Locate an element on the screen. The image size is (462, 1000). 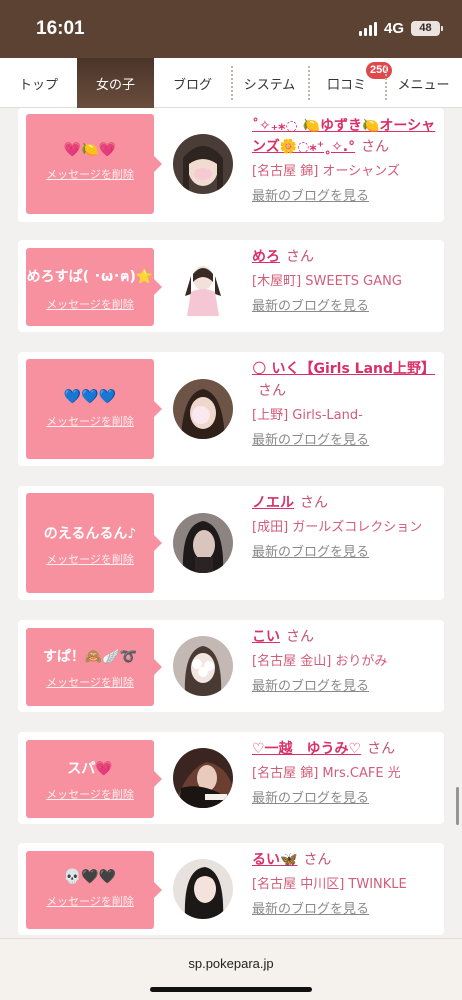
girl-info: めろ さん [木屋町] SWEETS GANG 最新のブログを見る is located at coordinates (345, 281).